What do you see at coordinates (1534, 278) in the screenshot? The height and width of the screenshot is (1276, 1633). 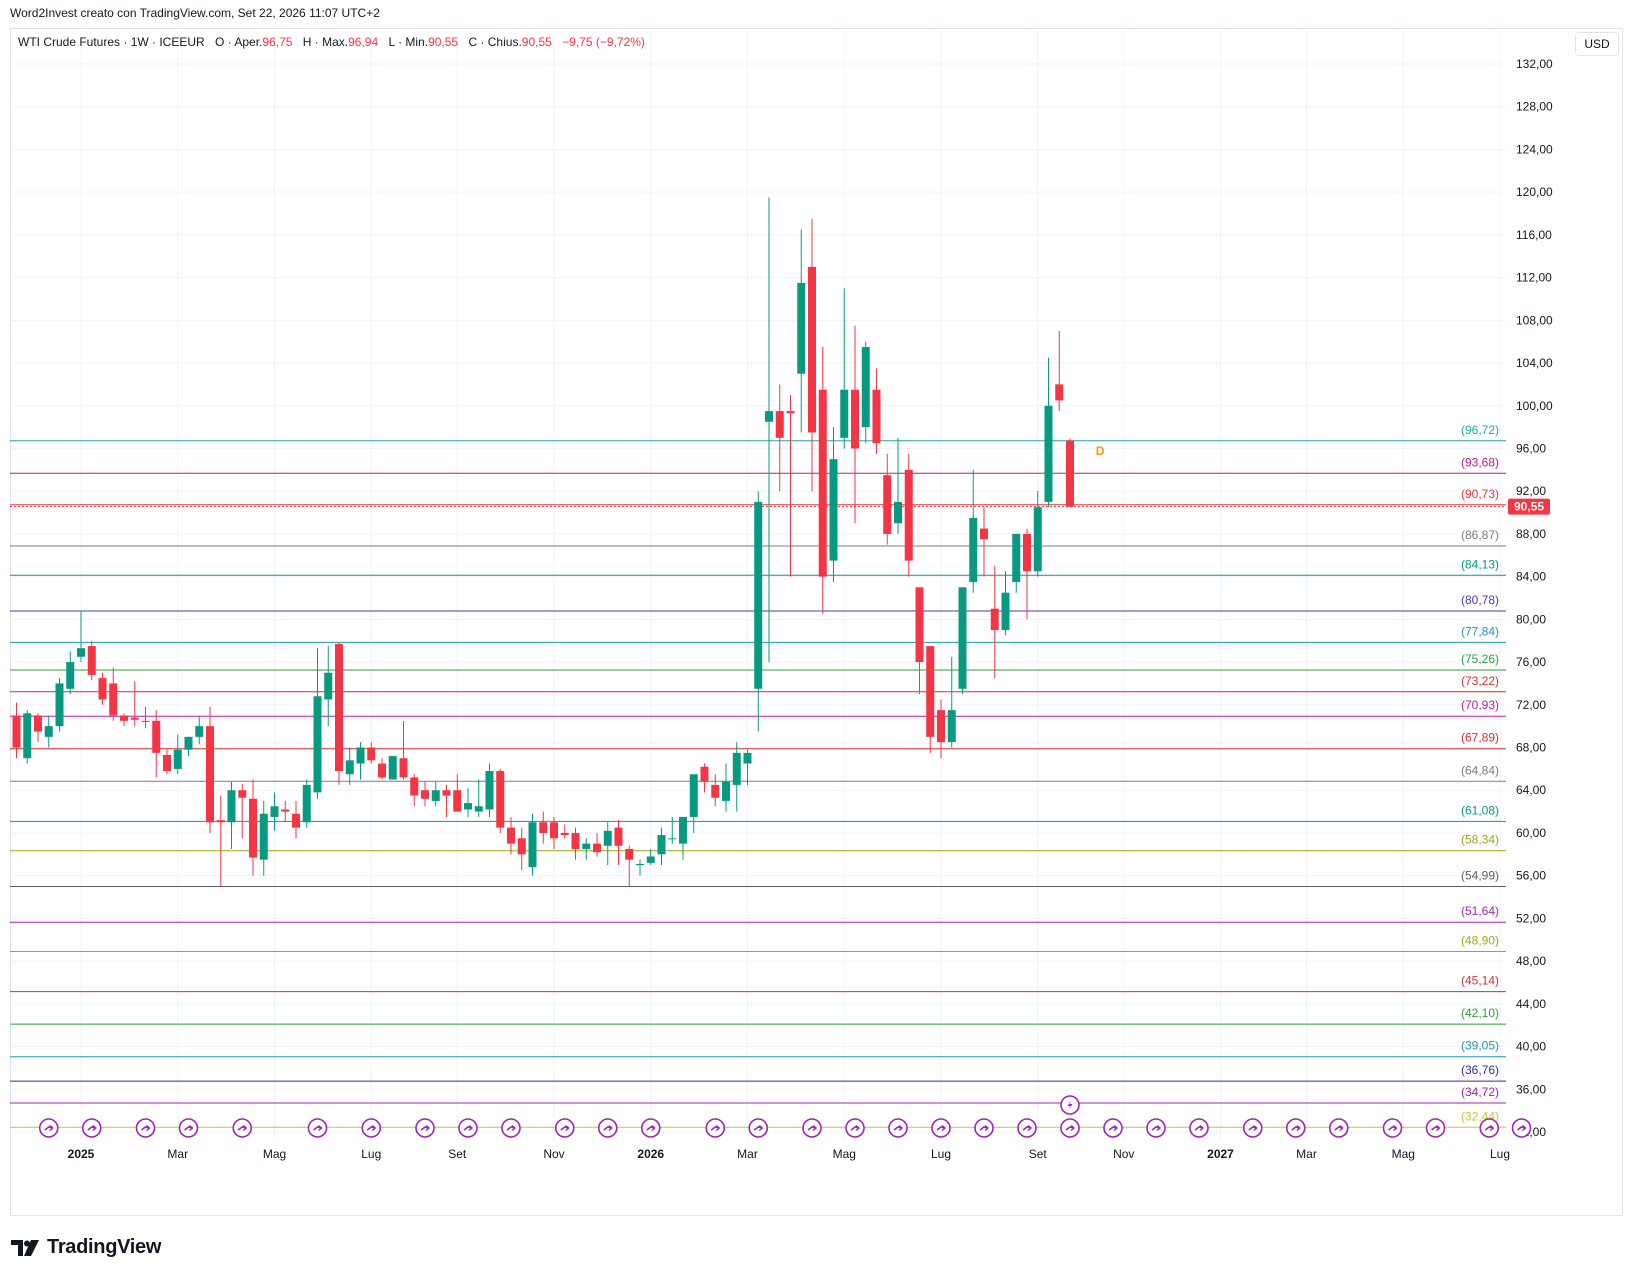 I see `price-axis-label: 112,00` at bounding box center [1534, 278].